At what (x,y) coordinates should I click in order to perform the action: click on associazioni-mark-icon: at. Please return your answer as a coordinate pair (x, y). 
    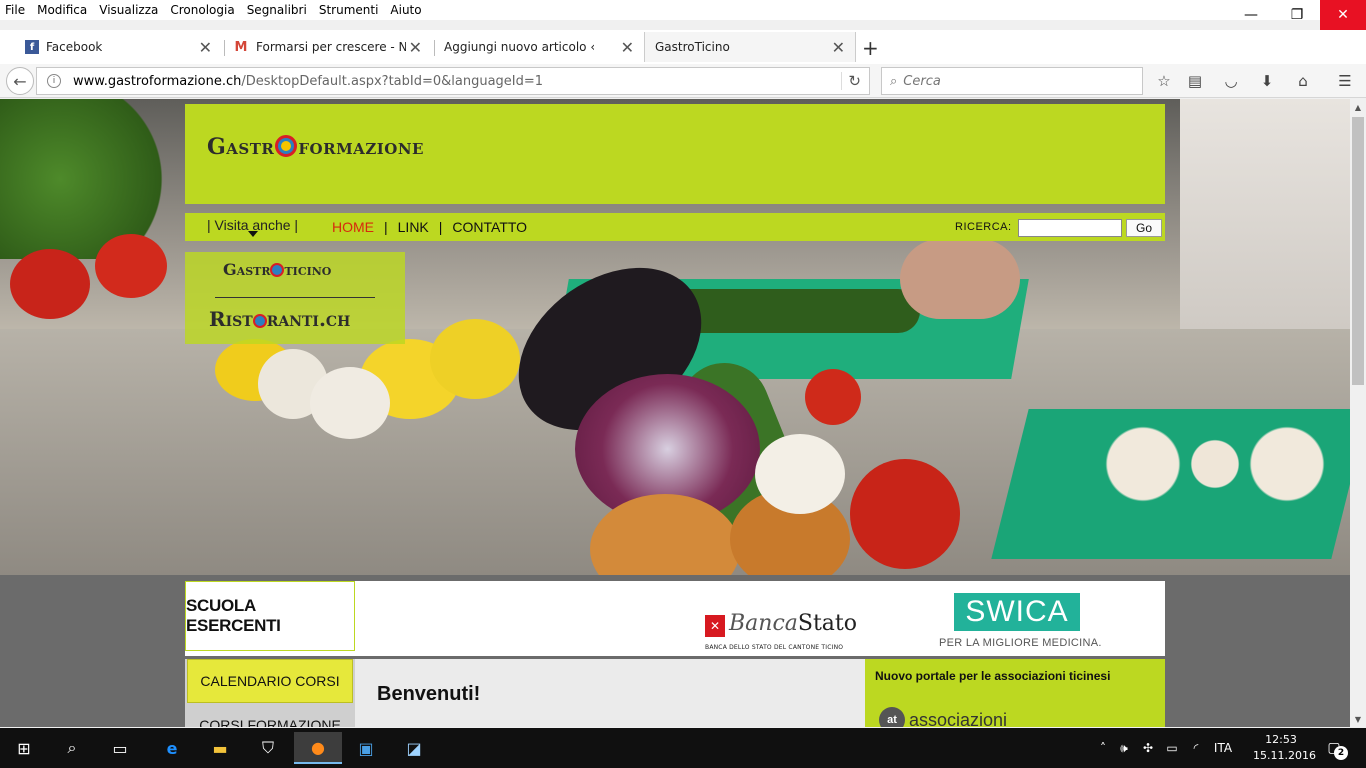
    Looking at the image, I should click on (892, 717).